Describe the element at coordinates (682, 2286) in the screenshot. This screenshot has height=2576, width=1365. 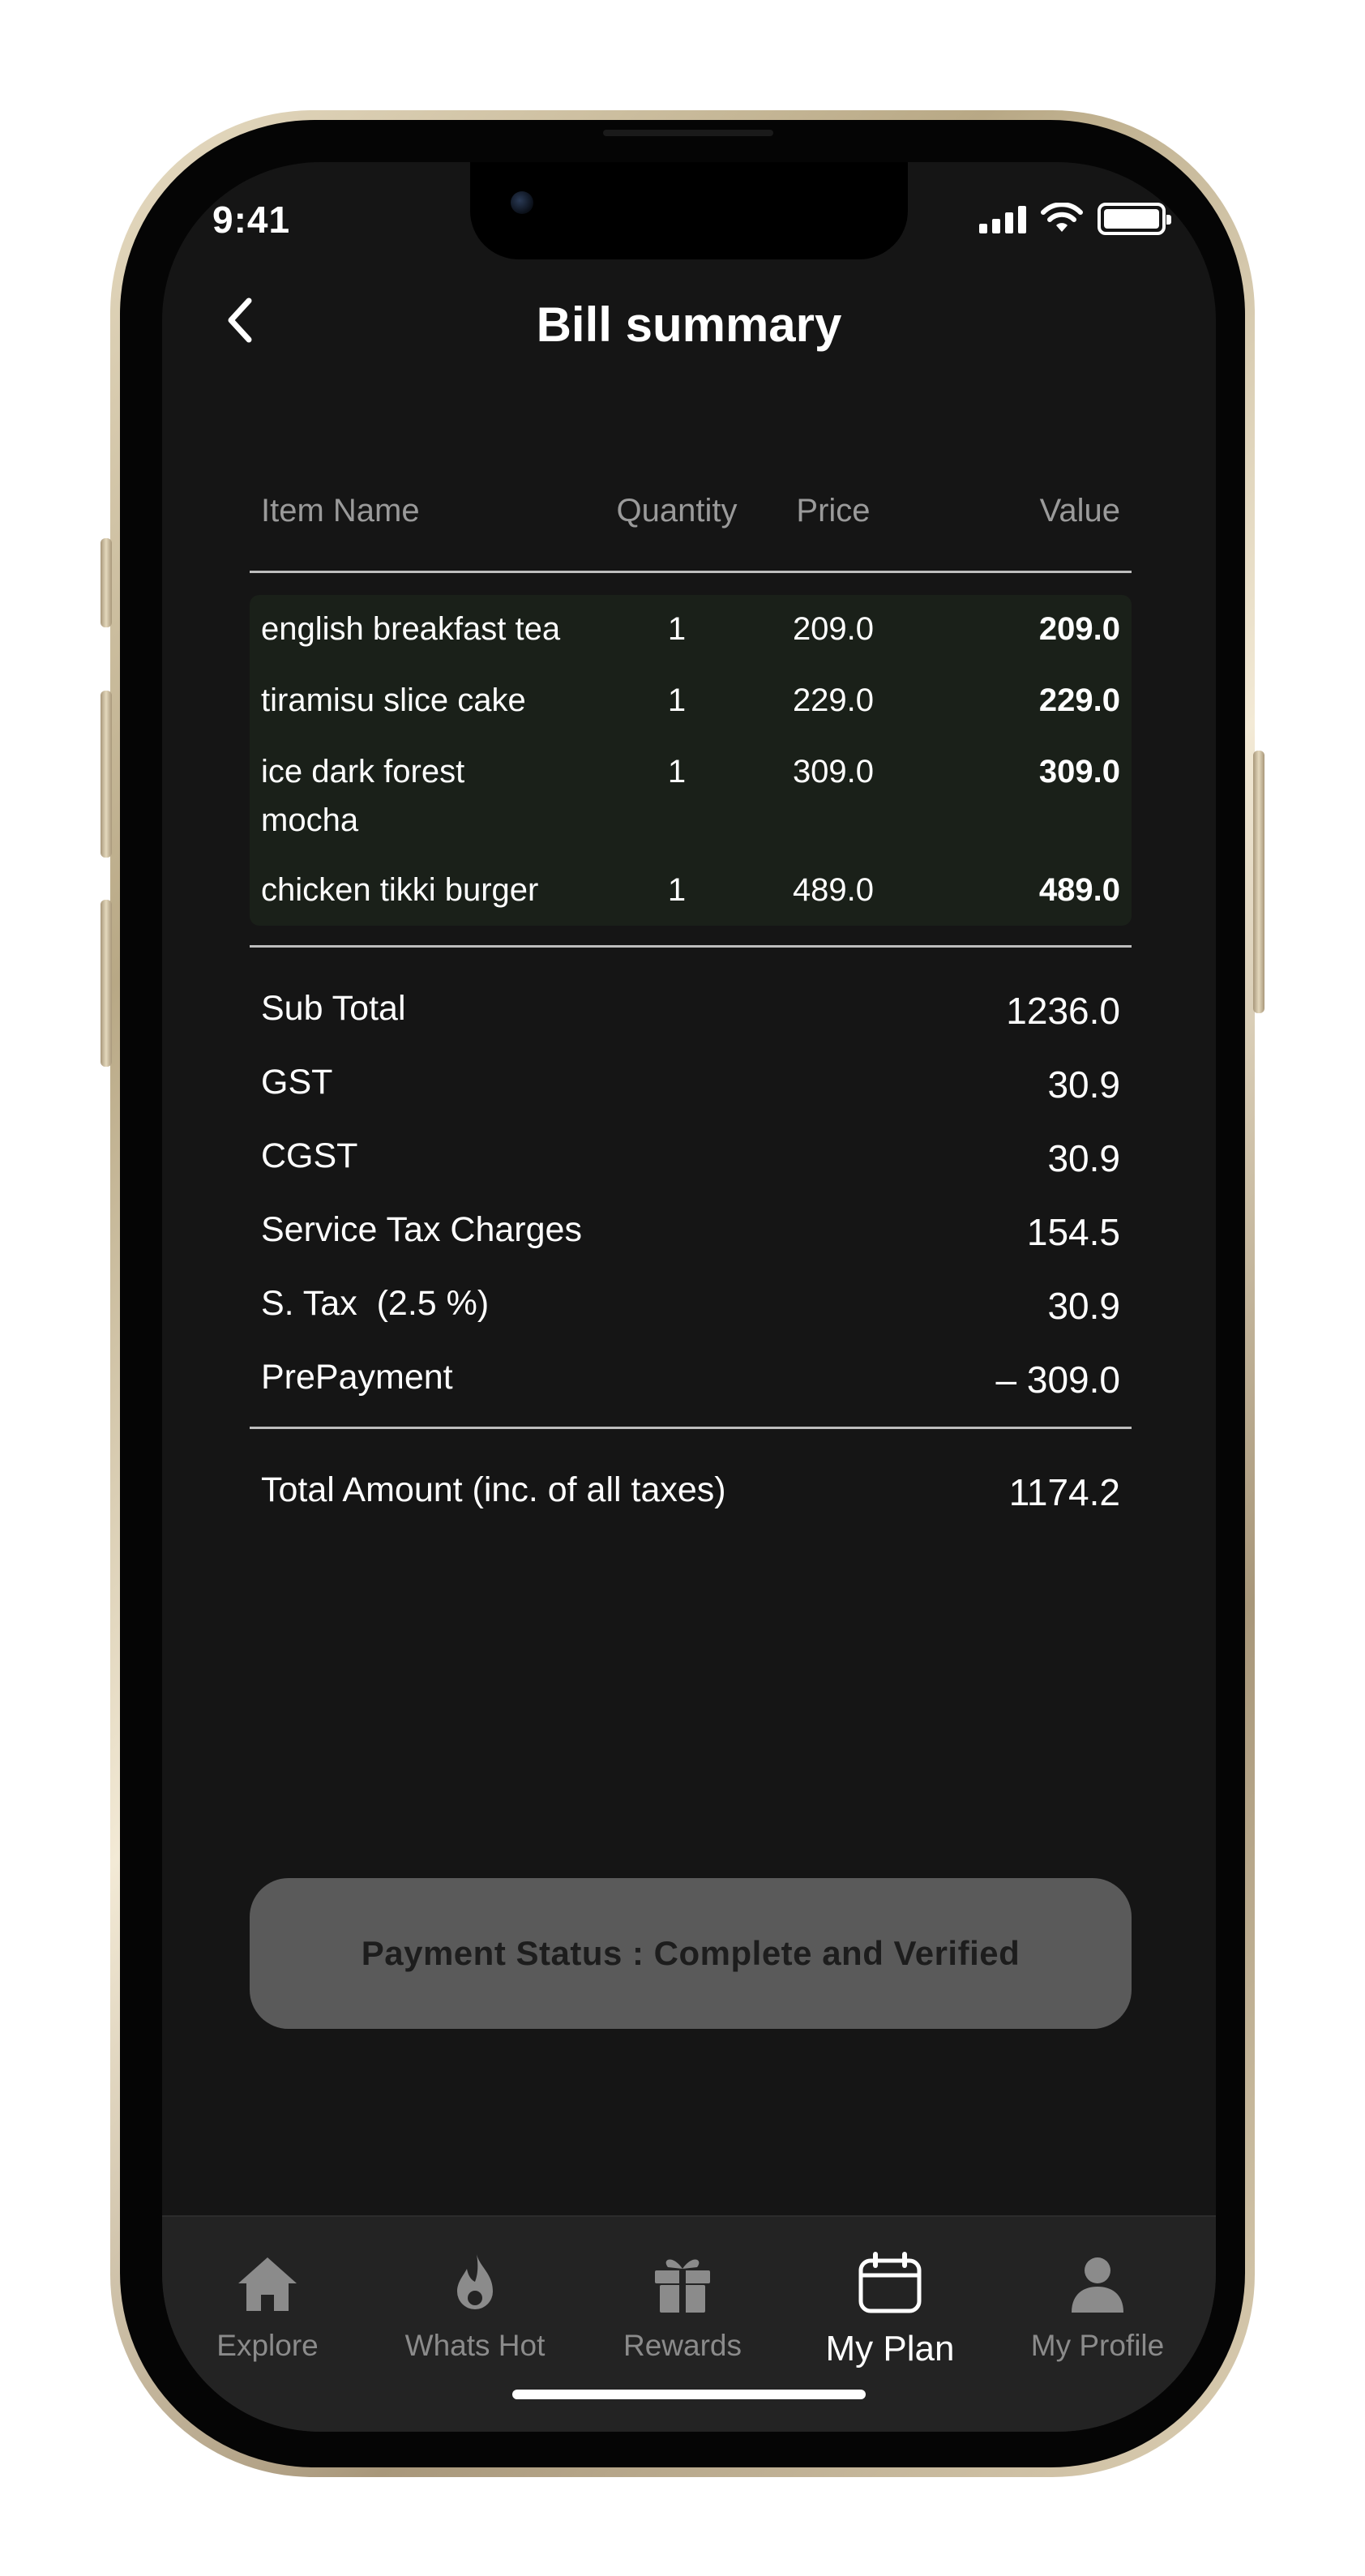
I see `gift-icon` at that location.